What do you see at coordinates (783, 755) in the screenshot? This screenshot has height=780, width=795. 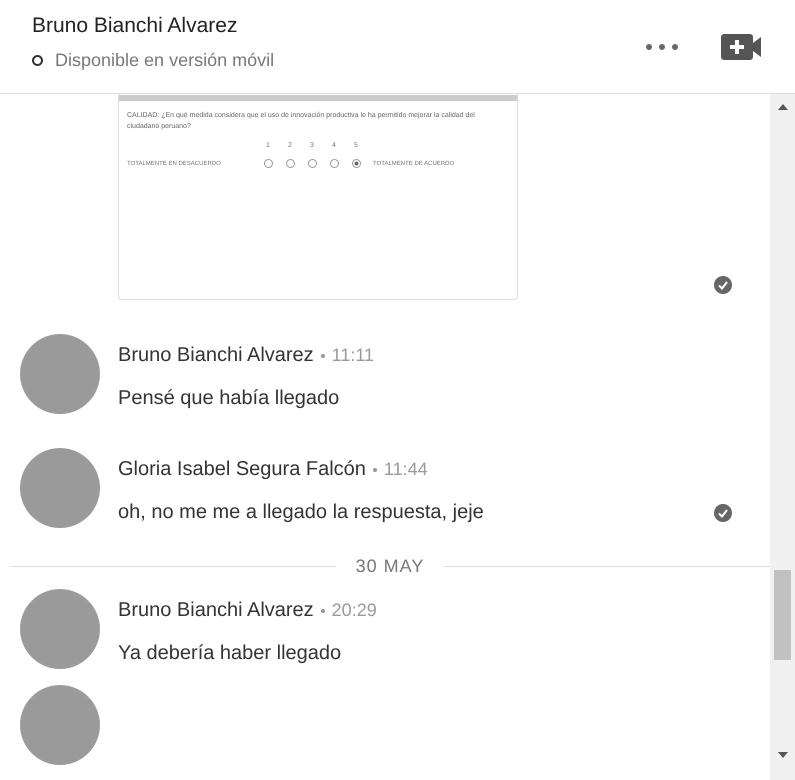 I see `scroll-down-icon` at bounding box center [783, 755].